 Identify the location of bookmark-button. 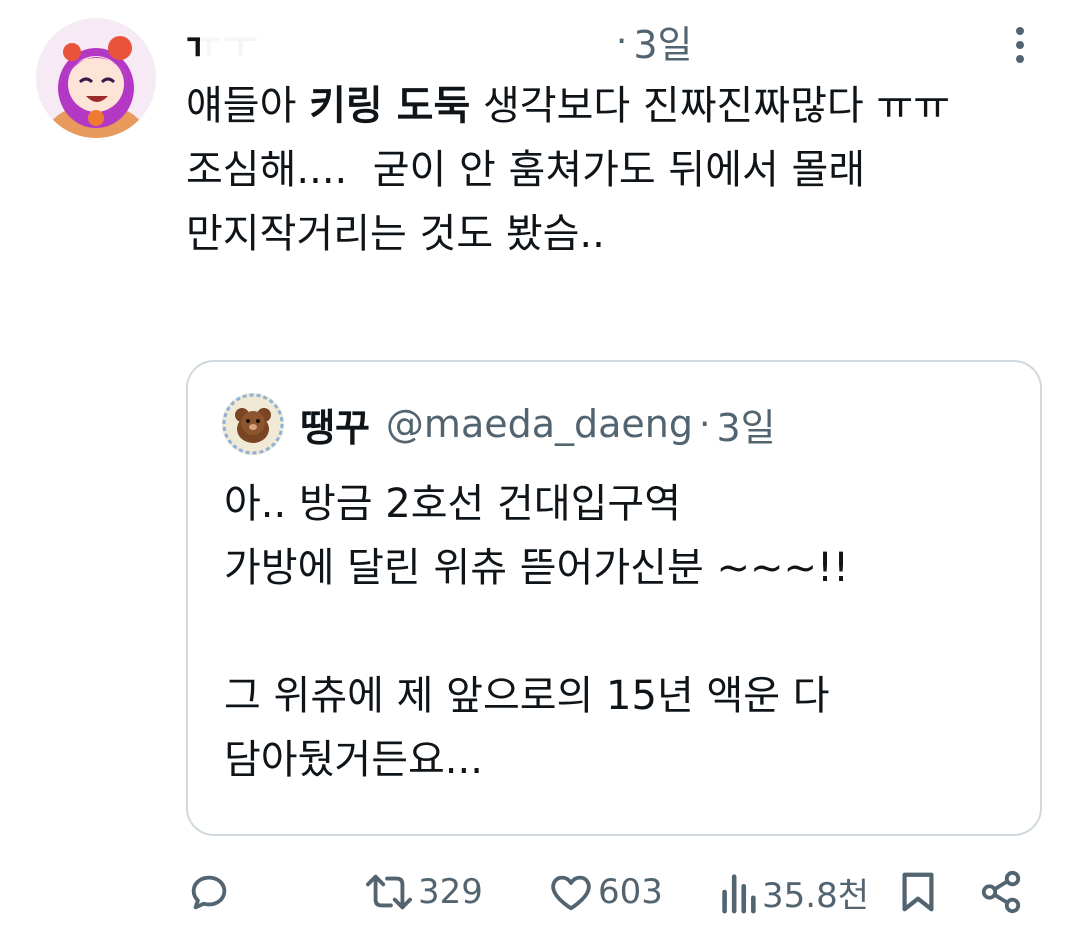
(918, 892).